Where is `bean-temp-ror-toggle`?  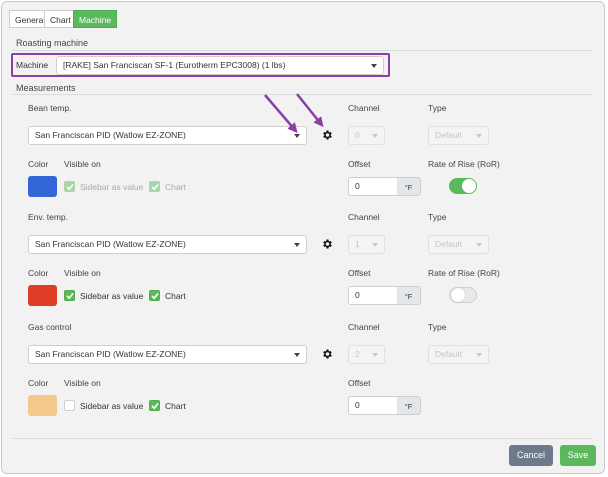
bean-temp-ror-toggle is located at coordinates (463, 186).